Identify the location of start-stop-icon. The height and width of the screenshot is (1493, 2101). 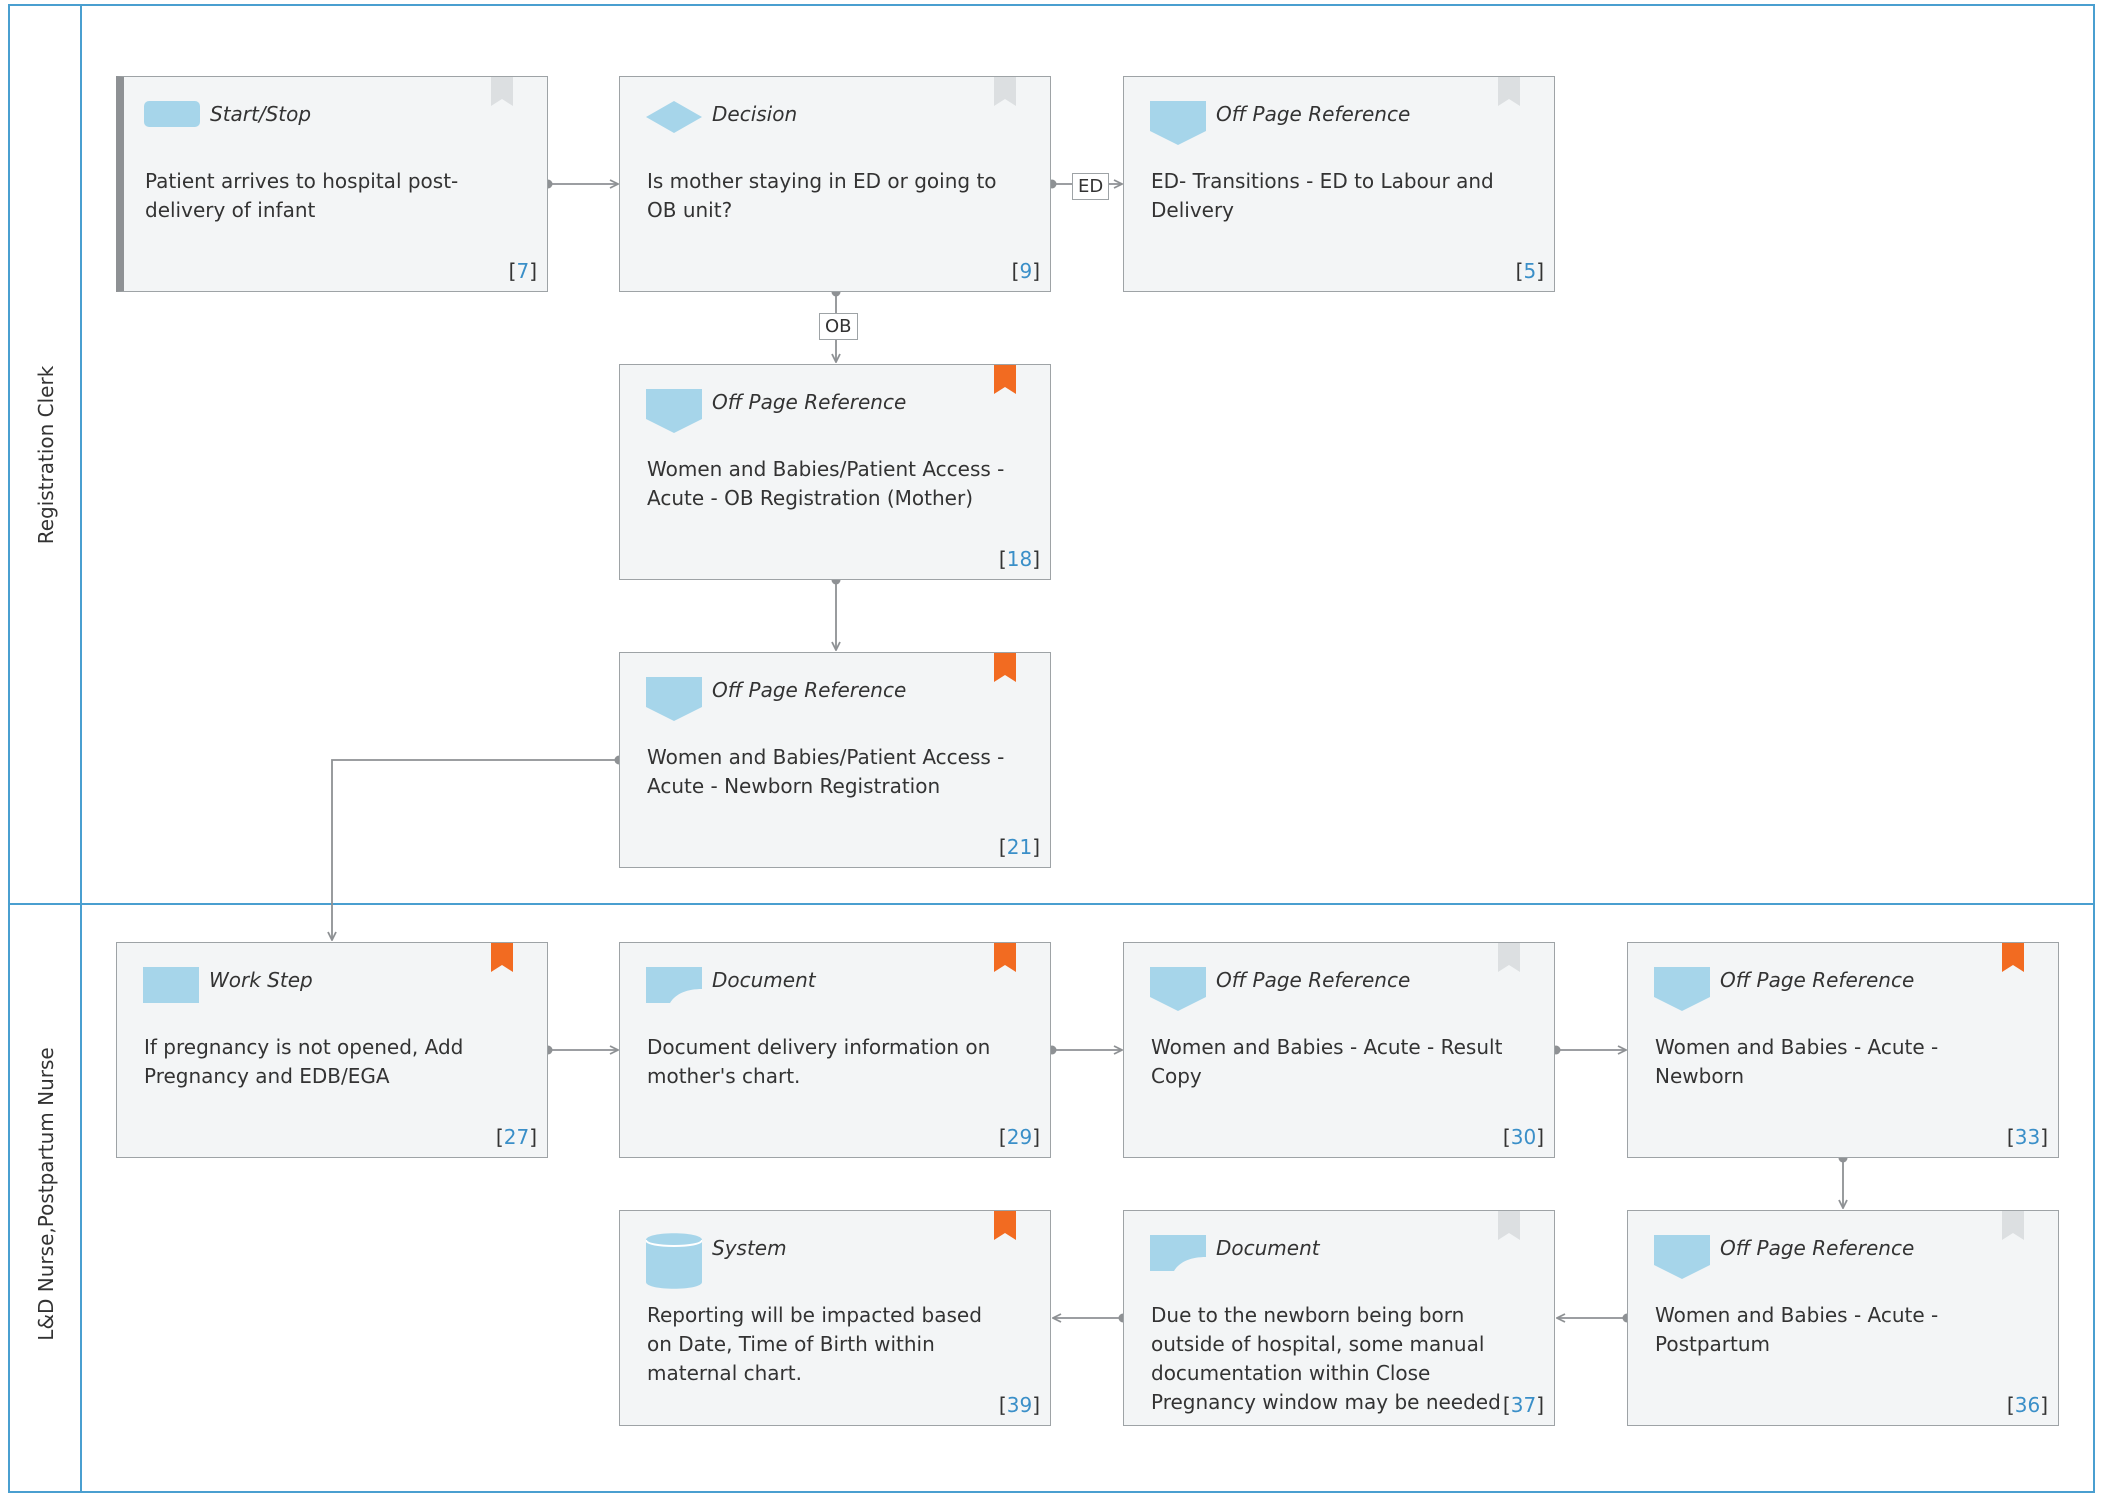
(172, 114).